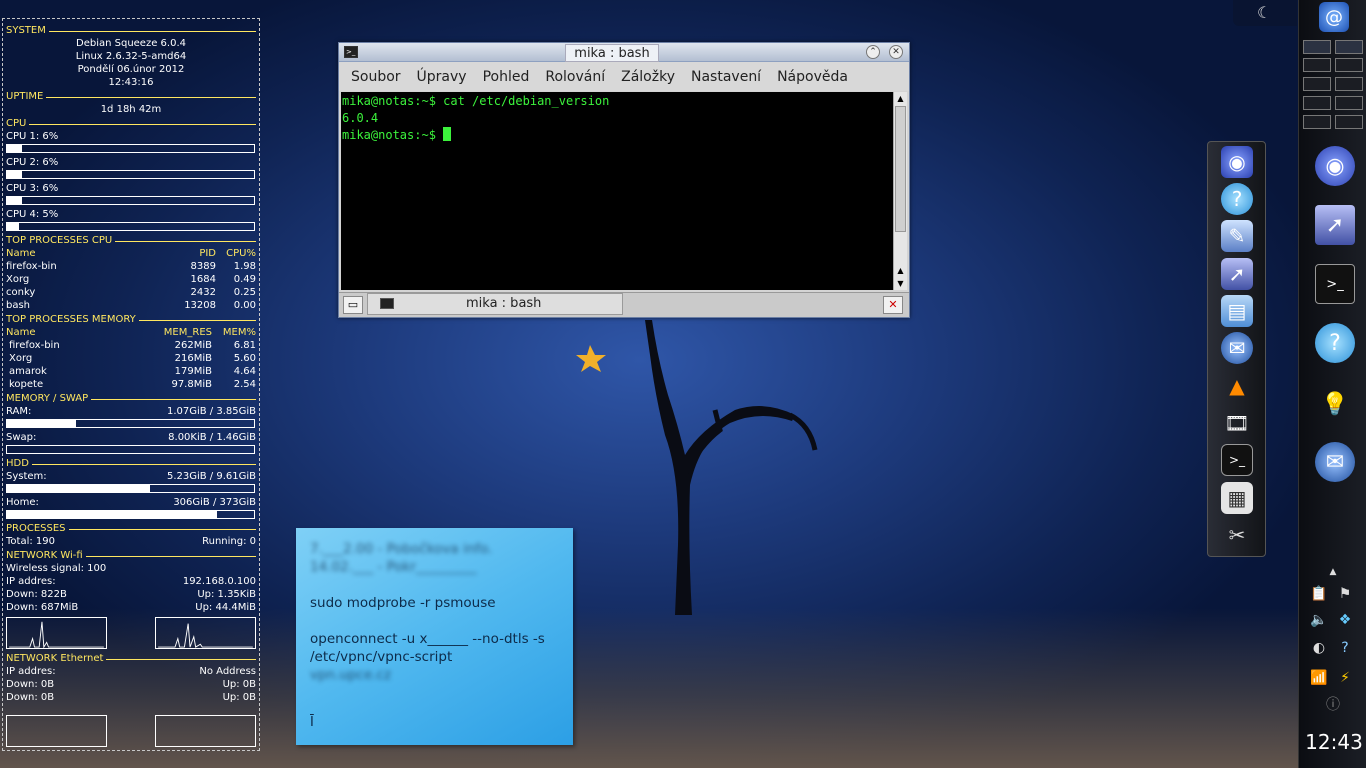  Describe the element at coordinates (1237, 236) in the screenshot. I see `image-editor-icon: ✎` at that location.